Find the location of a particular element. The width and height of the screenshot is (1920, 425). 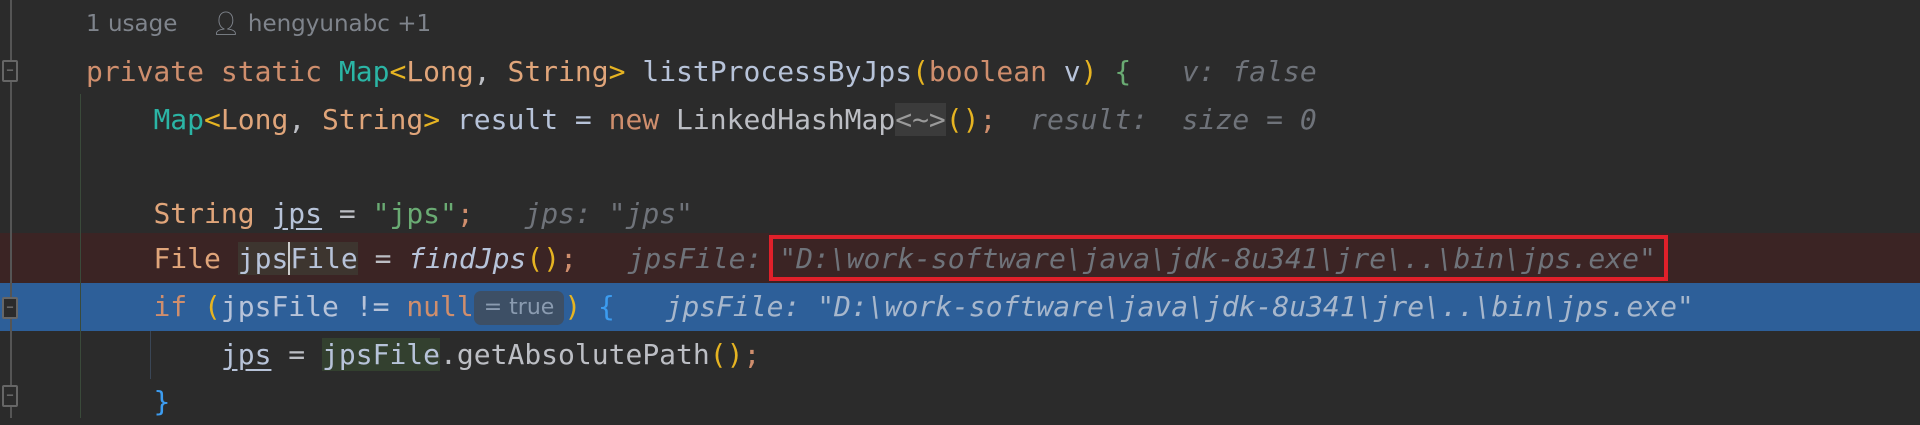

annotation-highlight-box is located at coordinates (1218, 258).